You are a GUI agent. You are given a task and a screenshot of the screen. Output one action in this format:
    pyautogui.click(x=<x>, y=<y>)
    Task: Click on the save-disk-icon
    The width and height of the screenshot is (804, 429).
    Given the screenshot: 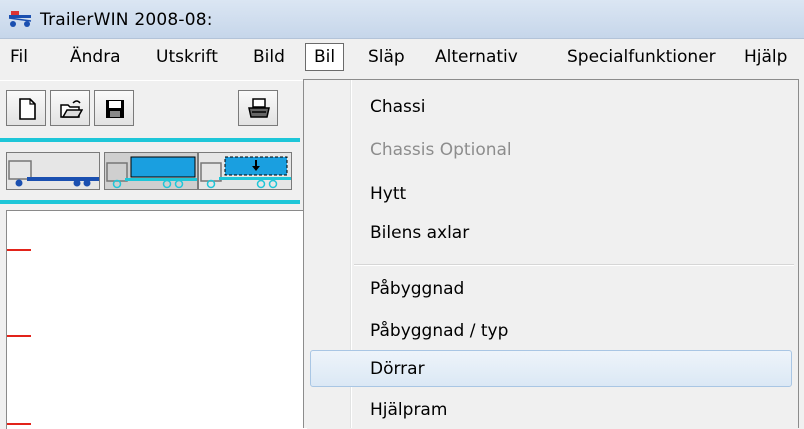 What is the action you would take?
    pyautogui.click(x=115, y=109)
    